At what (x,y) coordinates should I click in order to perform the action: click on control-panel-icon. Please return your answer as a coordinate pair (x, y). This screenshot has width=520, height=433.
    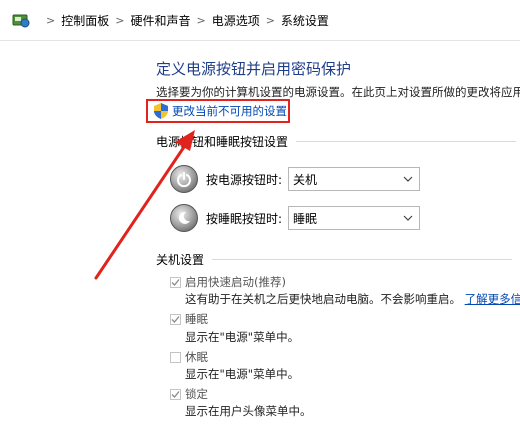
    Looking at the image, I should click on (21, 20).